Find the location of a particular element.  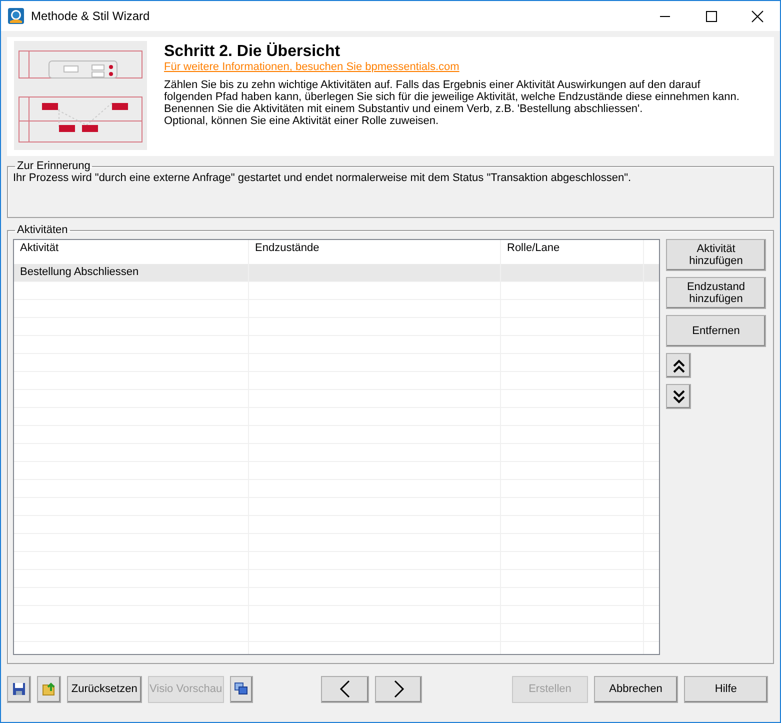

group-label: Aktivitäten is located at coordinates (42, 230).